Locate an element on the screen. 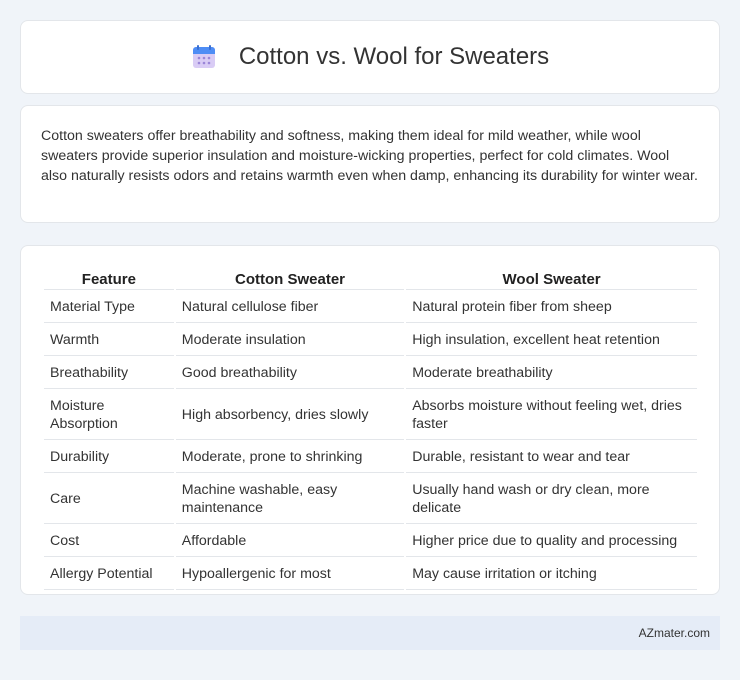 The height and width of the screenshot is (680, 740). cotton-cell: High absorbency, dries slowly is located at coordinates (290, 415).